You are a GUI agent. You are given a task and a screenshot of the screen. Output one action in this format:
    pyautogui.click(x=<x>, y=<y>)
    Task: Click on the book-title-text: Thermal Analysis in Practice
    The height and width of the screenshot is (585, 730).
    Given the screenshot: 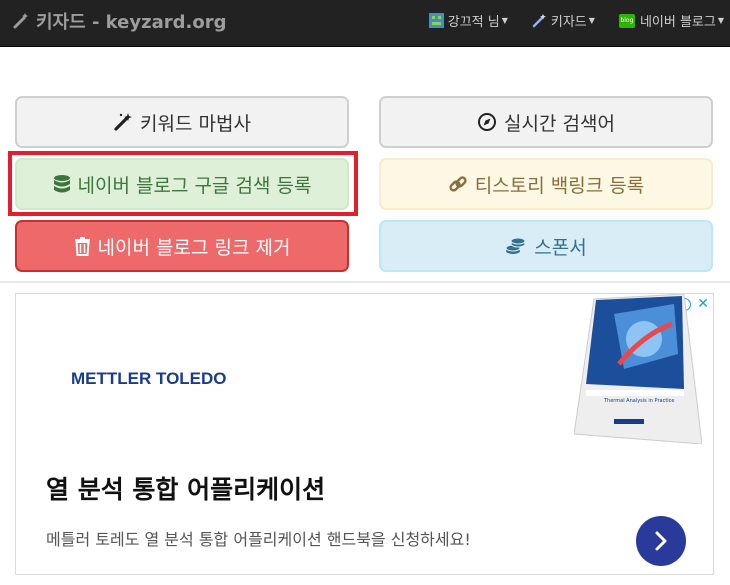 What is the action you would take?
    pyautogui.click(x=639, y=401)
    